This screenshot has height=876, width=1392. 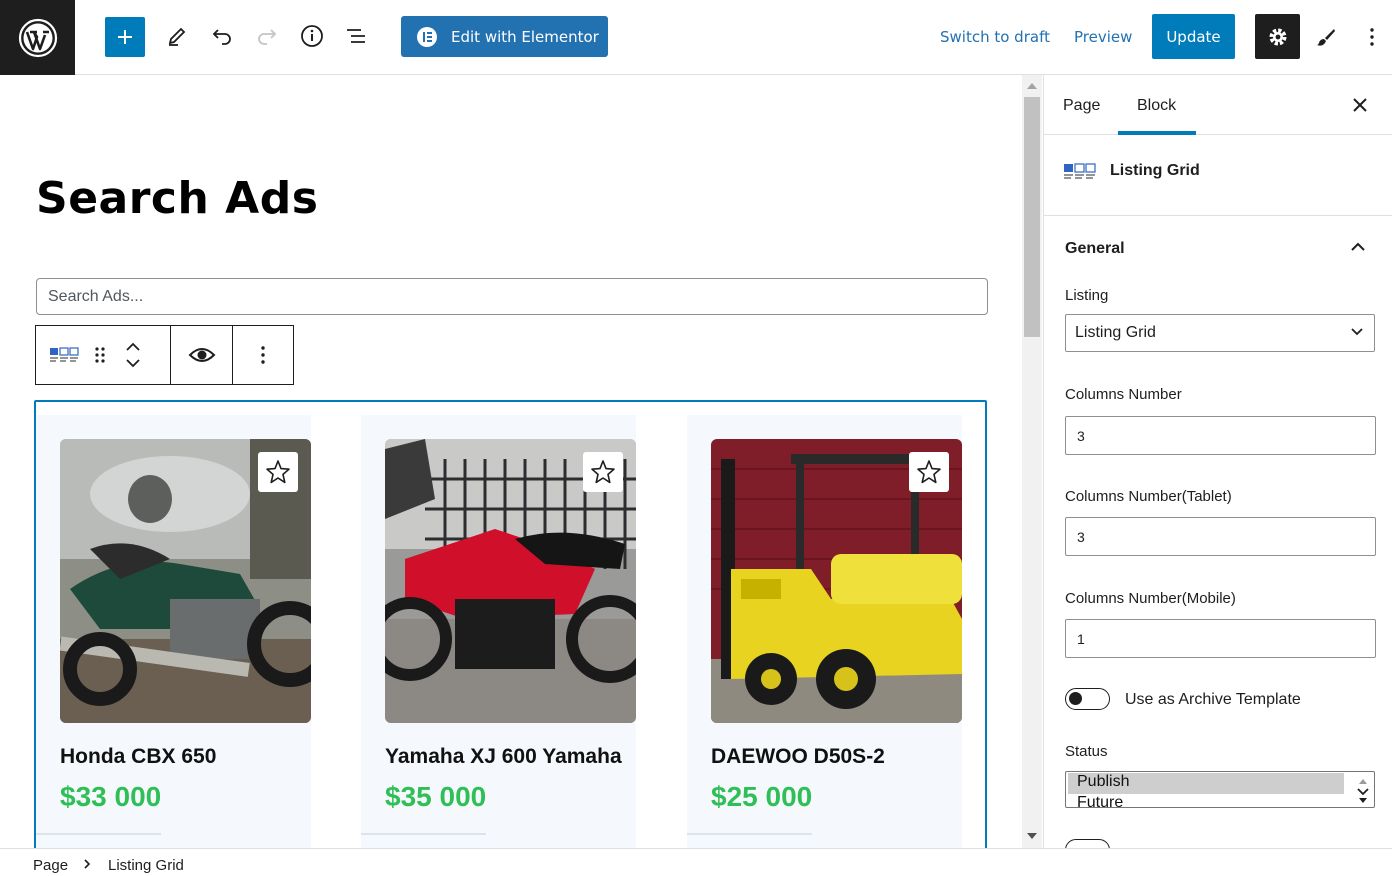 I want to click on update-button-label: Update, so click(x=1193, y=36).